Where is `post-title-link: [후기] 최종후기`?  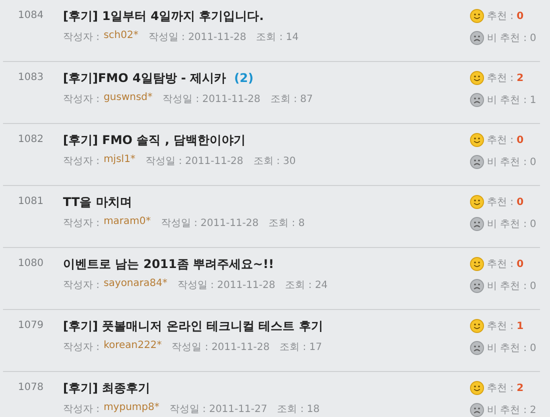
post-title-link: [후기] 최종후기 is located at coordinates (106, 388).